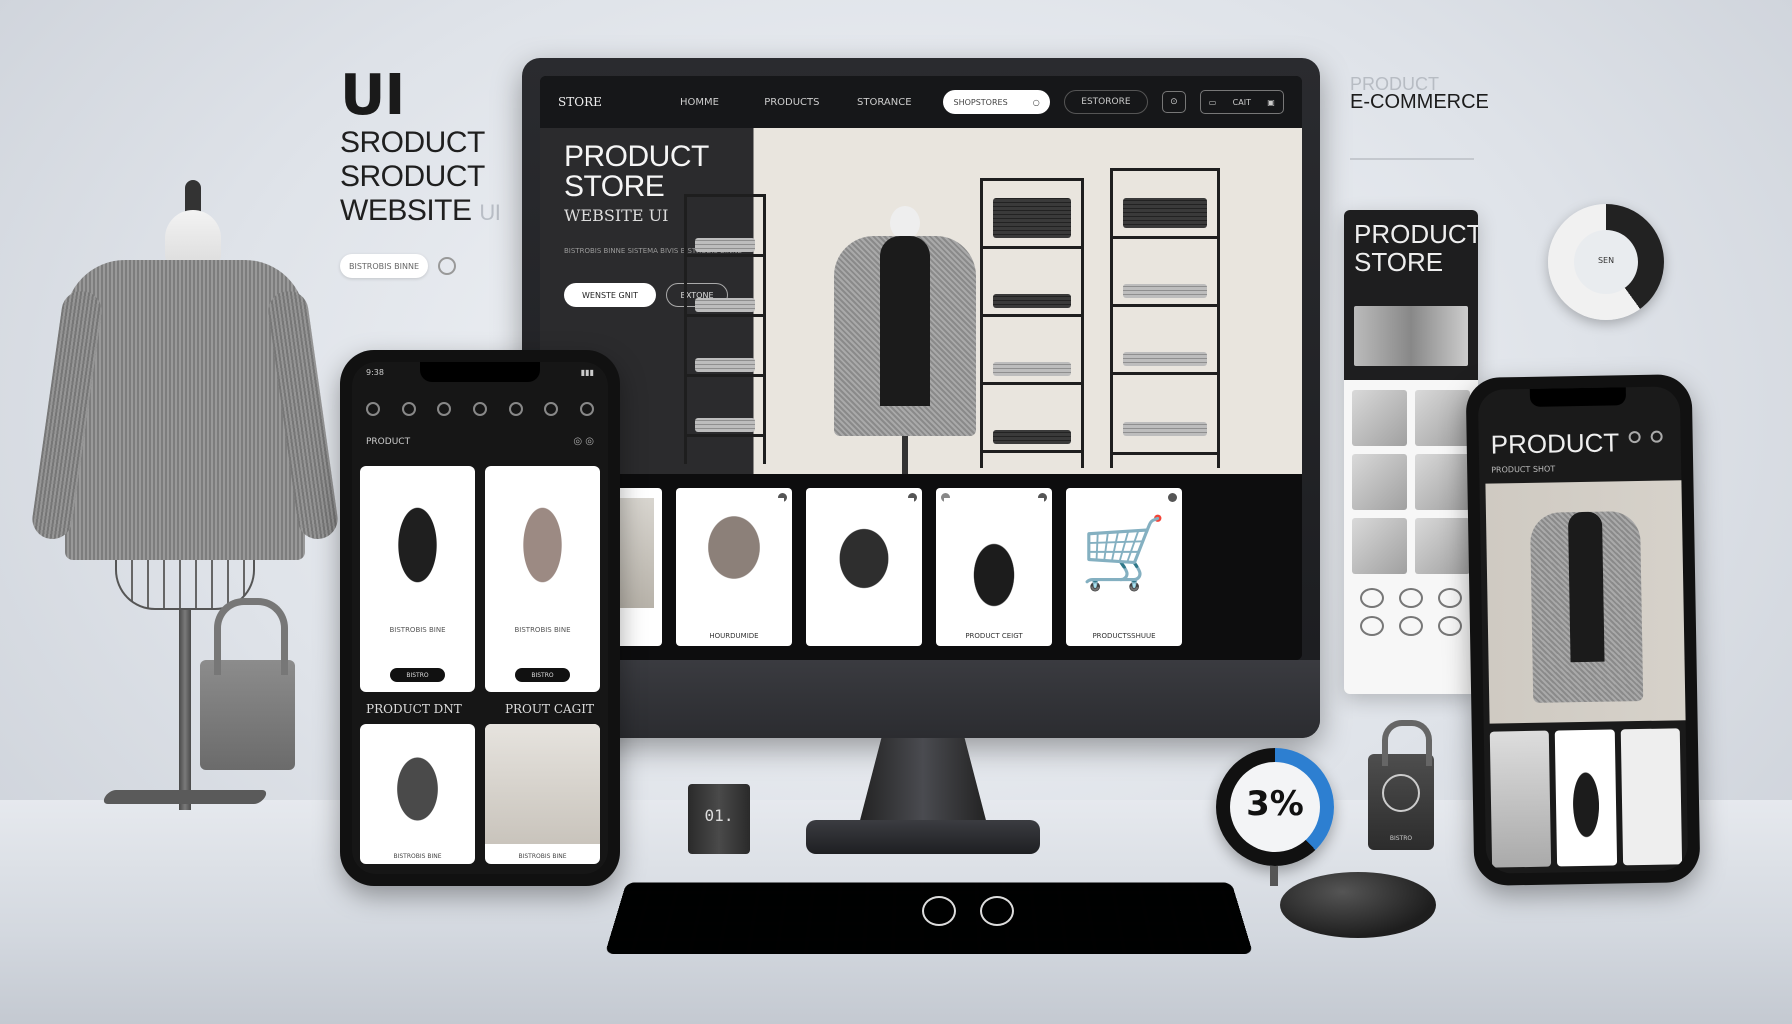  I want to click on phone-right-subtitle: PRODUCT SHOT, so click(1523, 469).